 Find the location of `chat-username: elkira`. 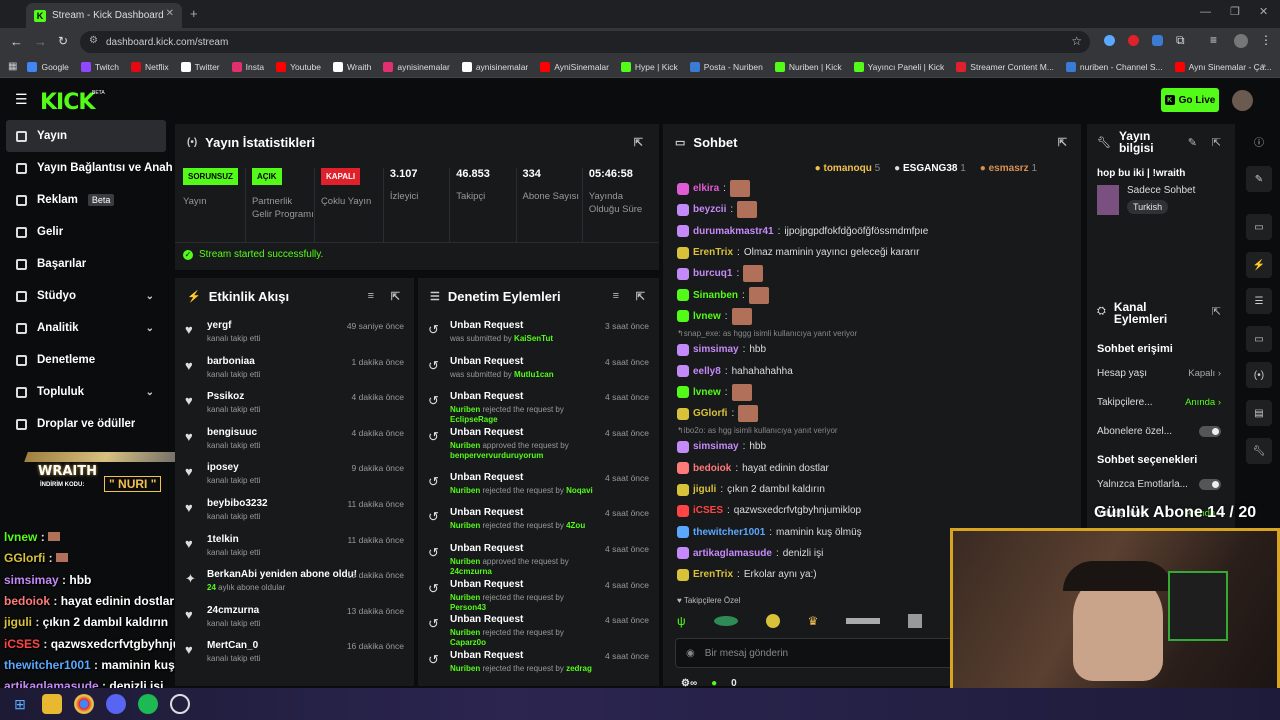

chat-username: elkira is located at coordinates (706, 188).